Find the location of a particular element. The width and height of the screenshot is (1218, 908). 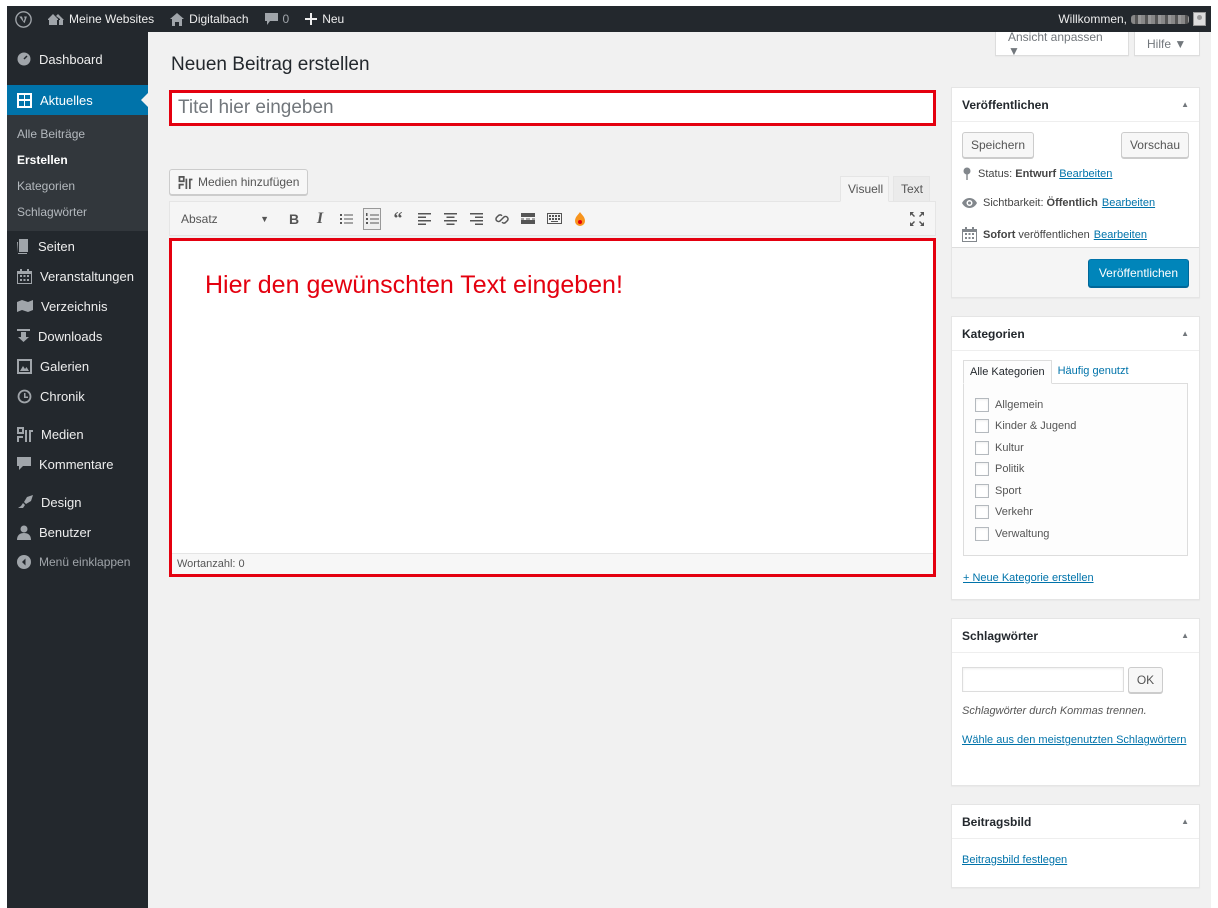

sidebar-item-downloads: Downloads is located at coordinates (77, 336).